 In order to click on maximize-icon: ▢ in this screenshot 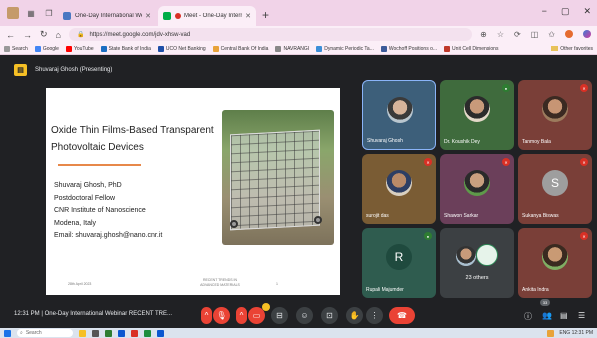, I will do `click(565, 11)`.